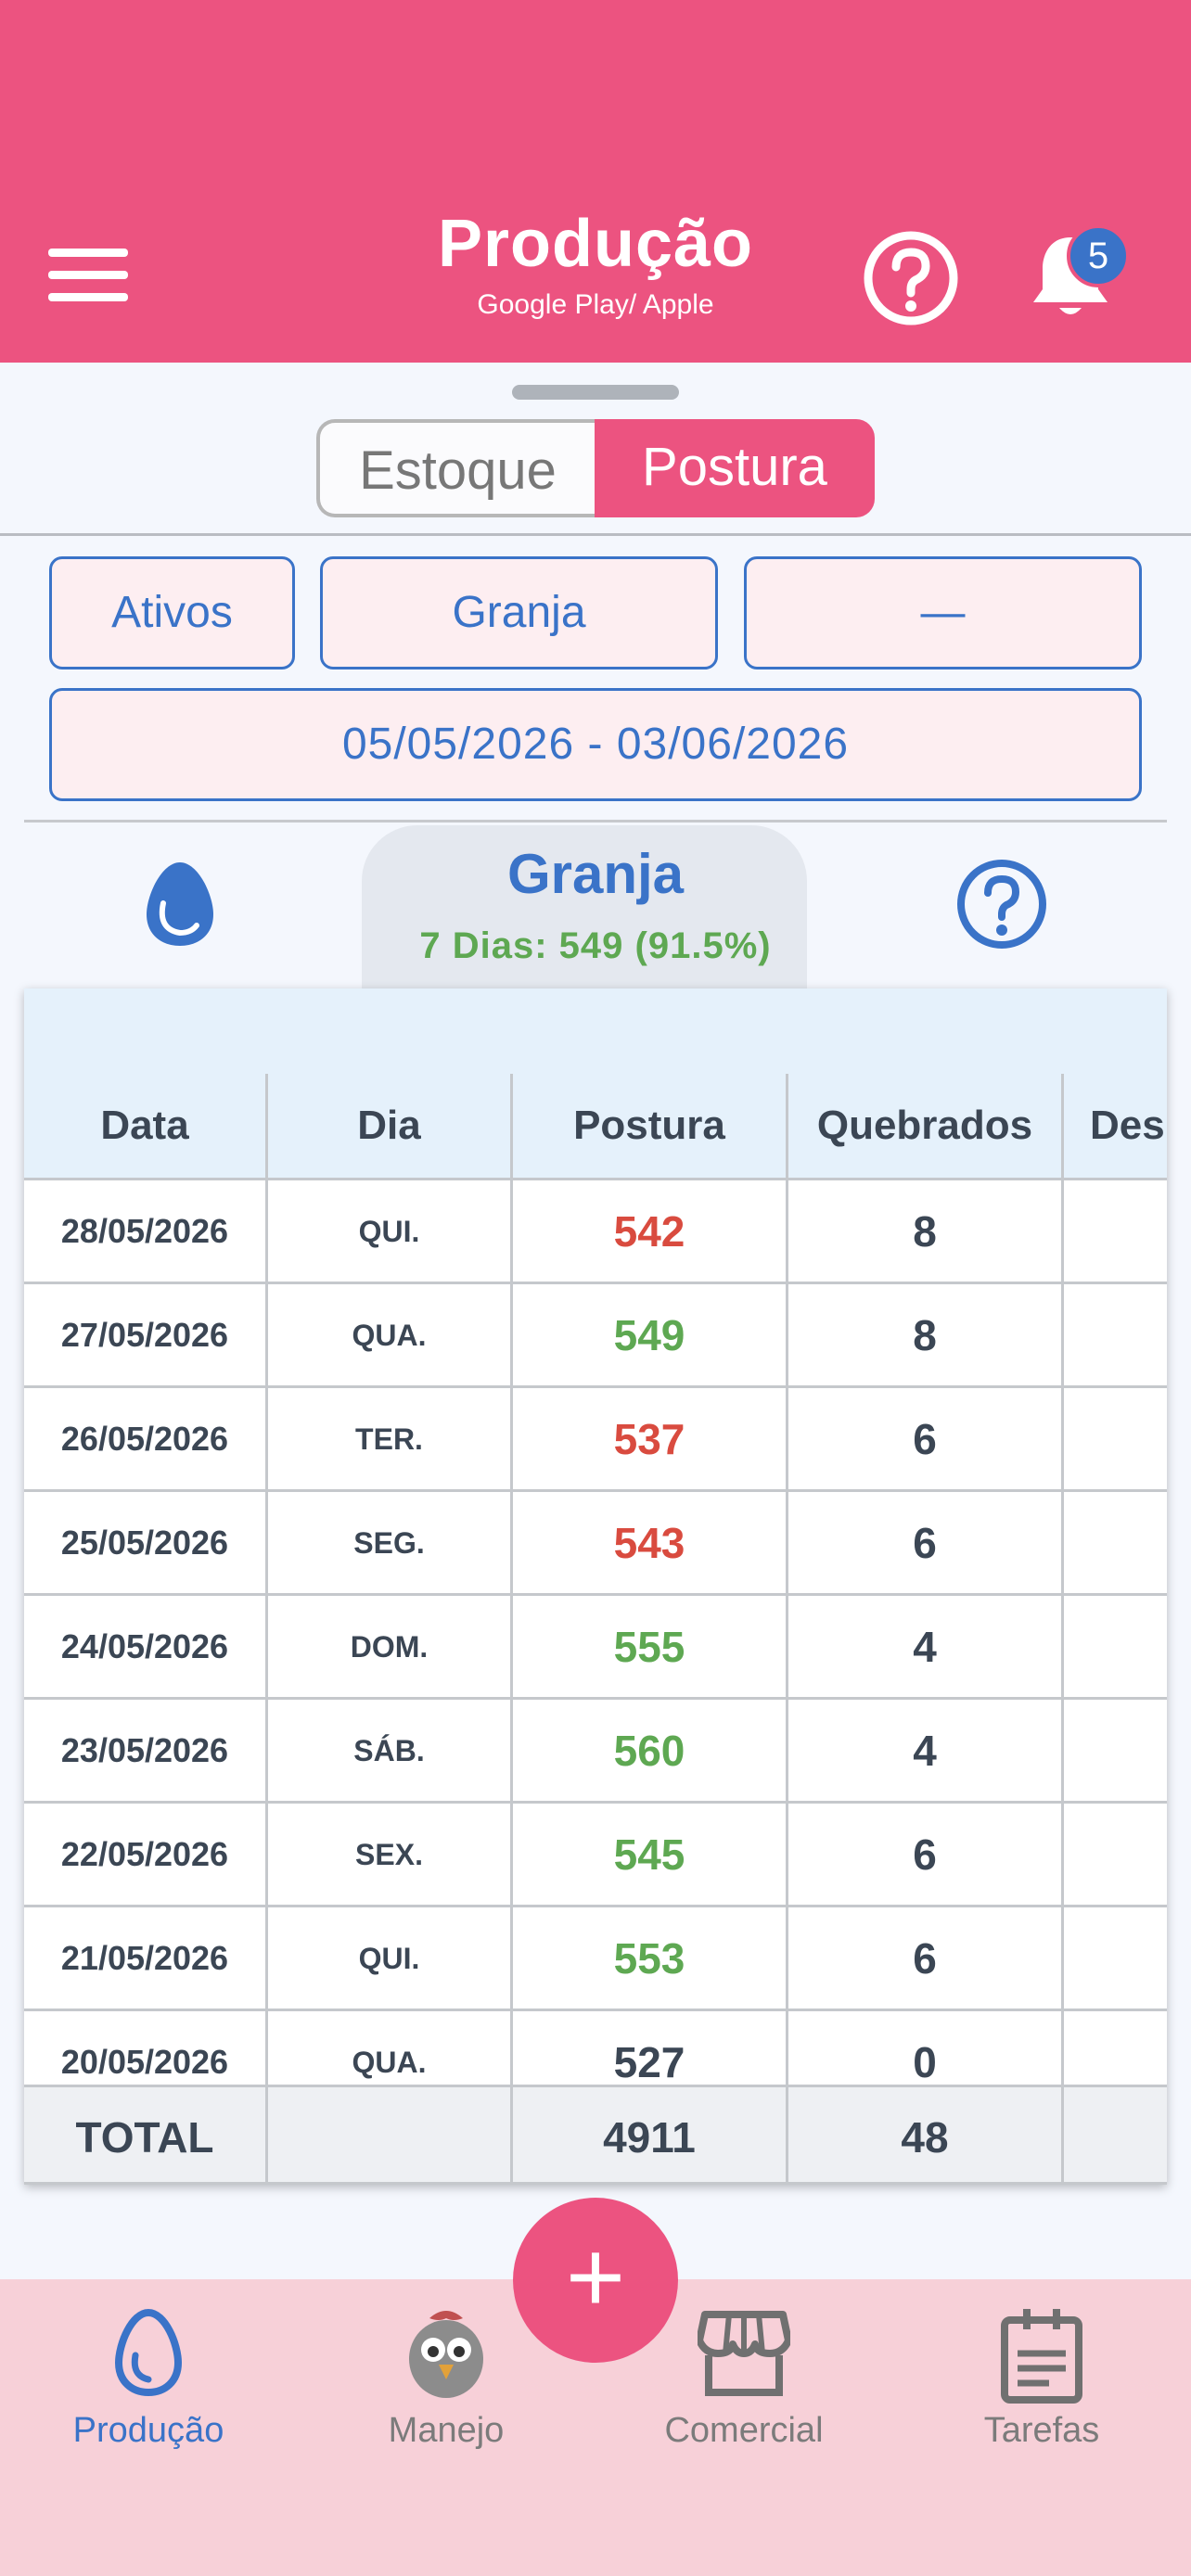 The width and height of the screenshot is (1191, 2576). What do you see at coordinates (926, 2135) in the screenshot?
I see `total-quebrados: 48` at bounding box center [926, 2135].